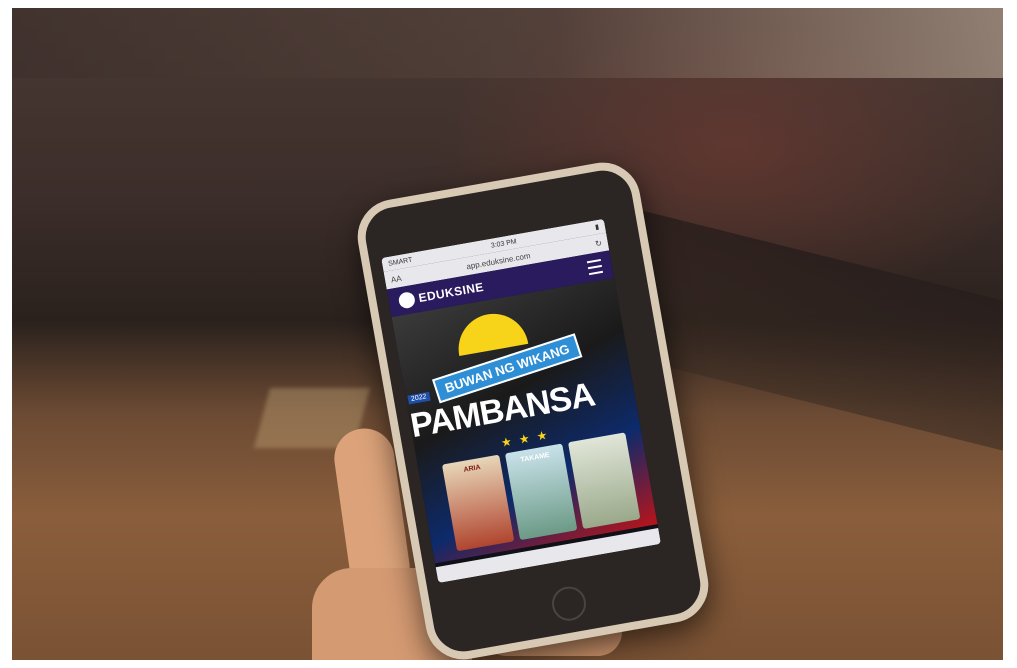 The height and width of the screenshot is (668, 1017). I want to click on sun-icon, so click(491, 332).